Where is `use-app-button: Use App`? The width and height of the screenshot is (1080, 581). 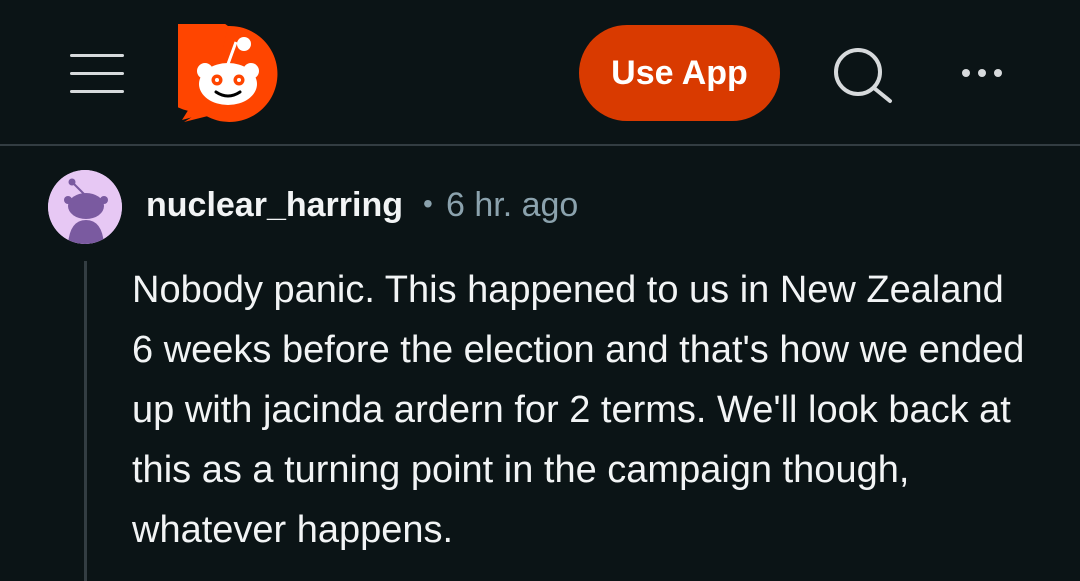
use-app-button: Use App is located at coordinates (679, 73).